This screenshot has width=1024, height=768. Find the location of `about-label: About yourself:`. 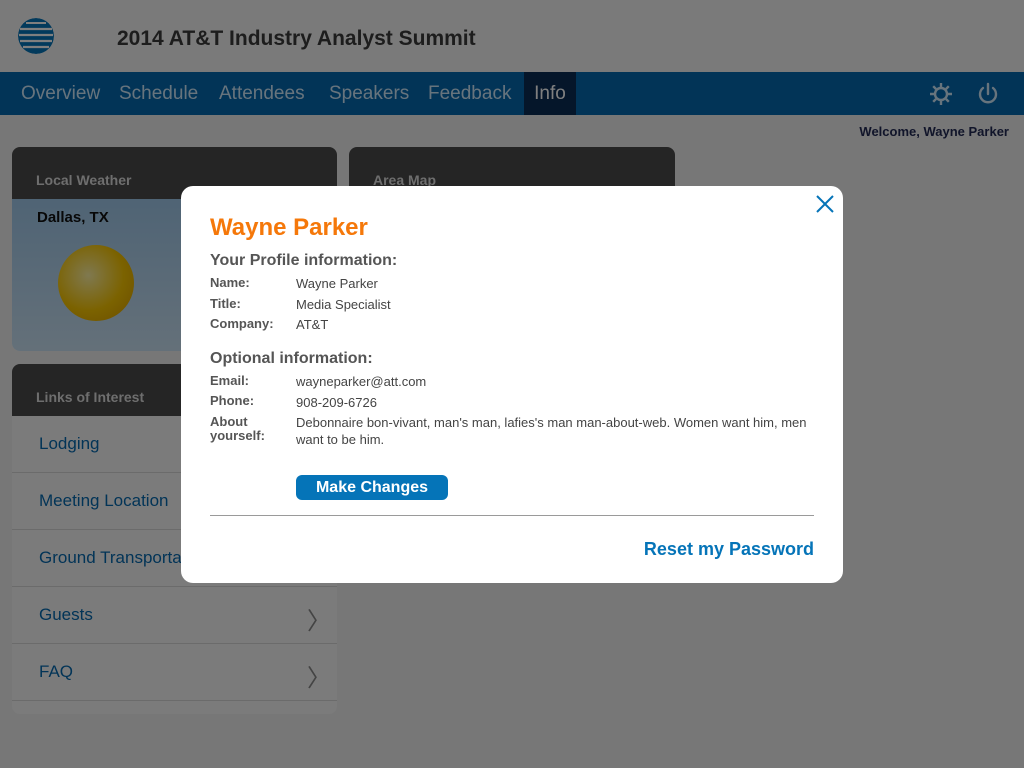

about-label: About yourself: is located at coordinates (237, 428).